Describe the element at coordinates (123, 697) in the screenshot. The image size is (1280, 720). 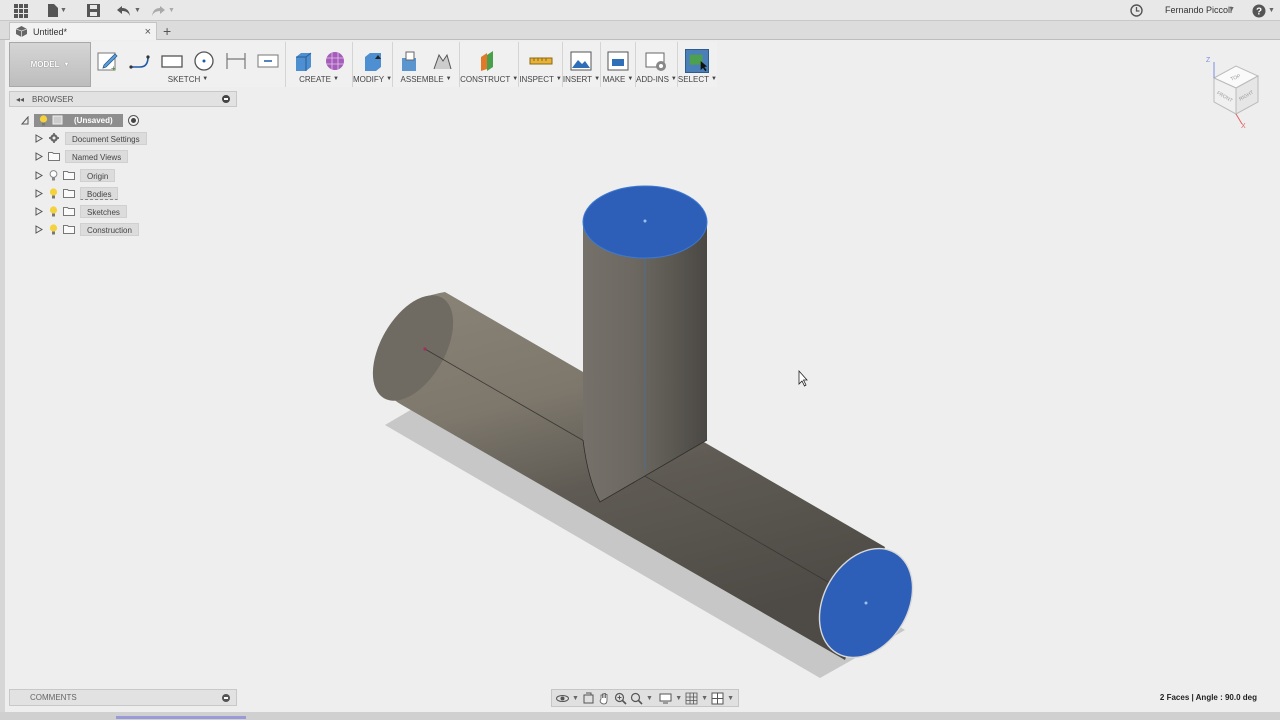
I see `comments-panel: COMMENTS` at that location.